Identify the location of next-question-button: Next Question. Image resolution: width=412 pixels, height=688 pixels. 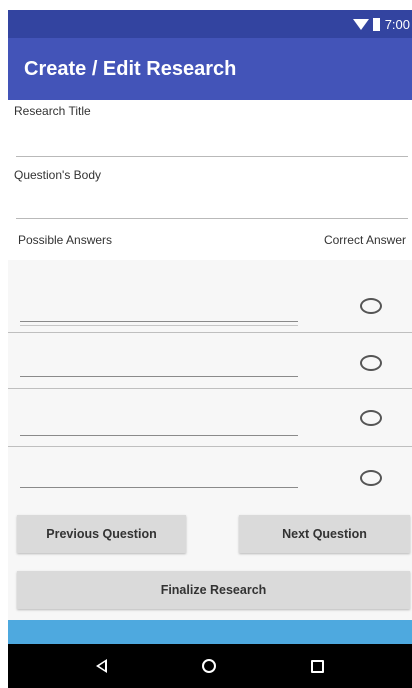
(324, 534).